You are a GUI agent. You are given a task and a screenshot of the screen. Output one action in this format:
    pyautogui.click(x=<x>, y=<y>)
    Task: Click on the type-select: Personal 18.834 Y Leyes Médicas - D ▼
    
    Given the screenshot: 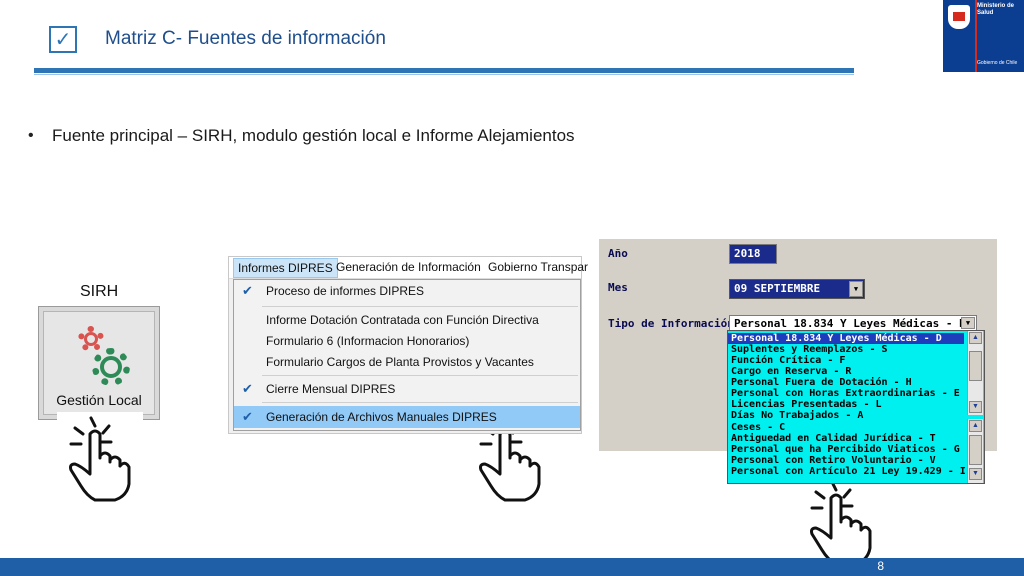 What is the action you would take?
    pyautogui.click(x=853, y=323)
    